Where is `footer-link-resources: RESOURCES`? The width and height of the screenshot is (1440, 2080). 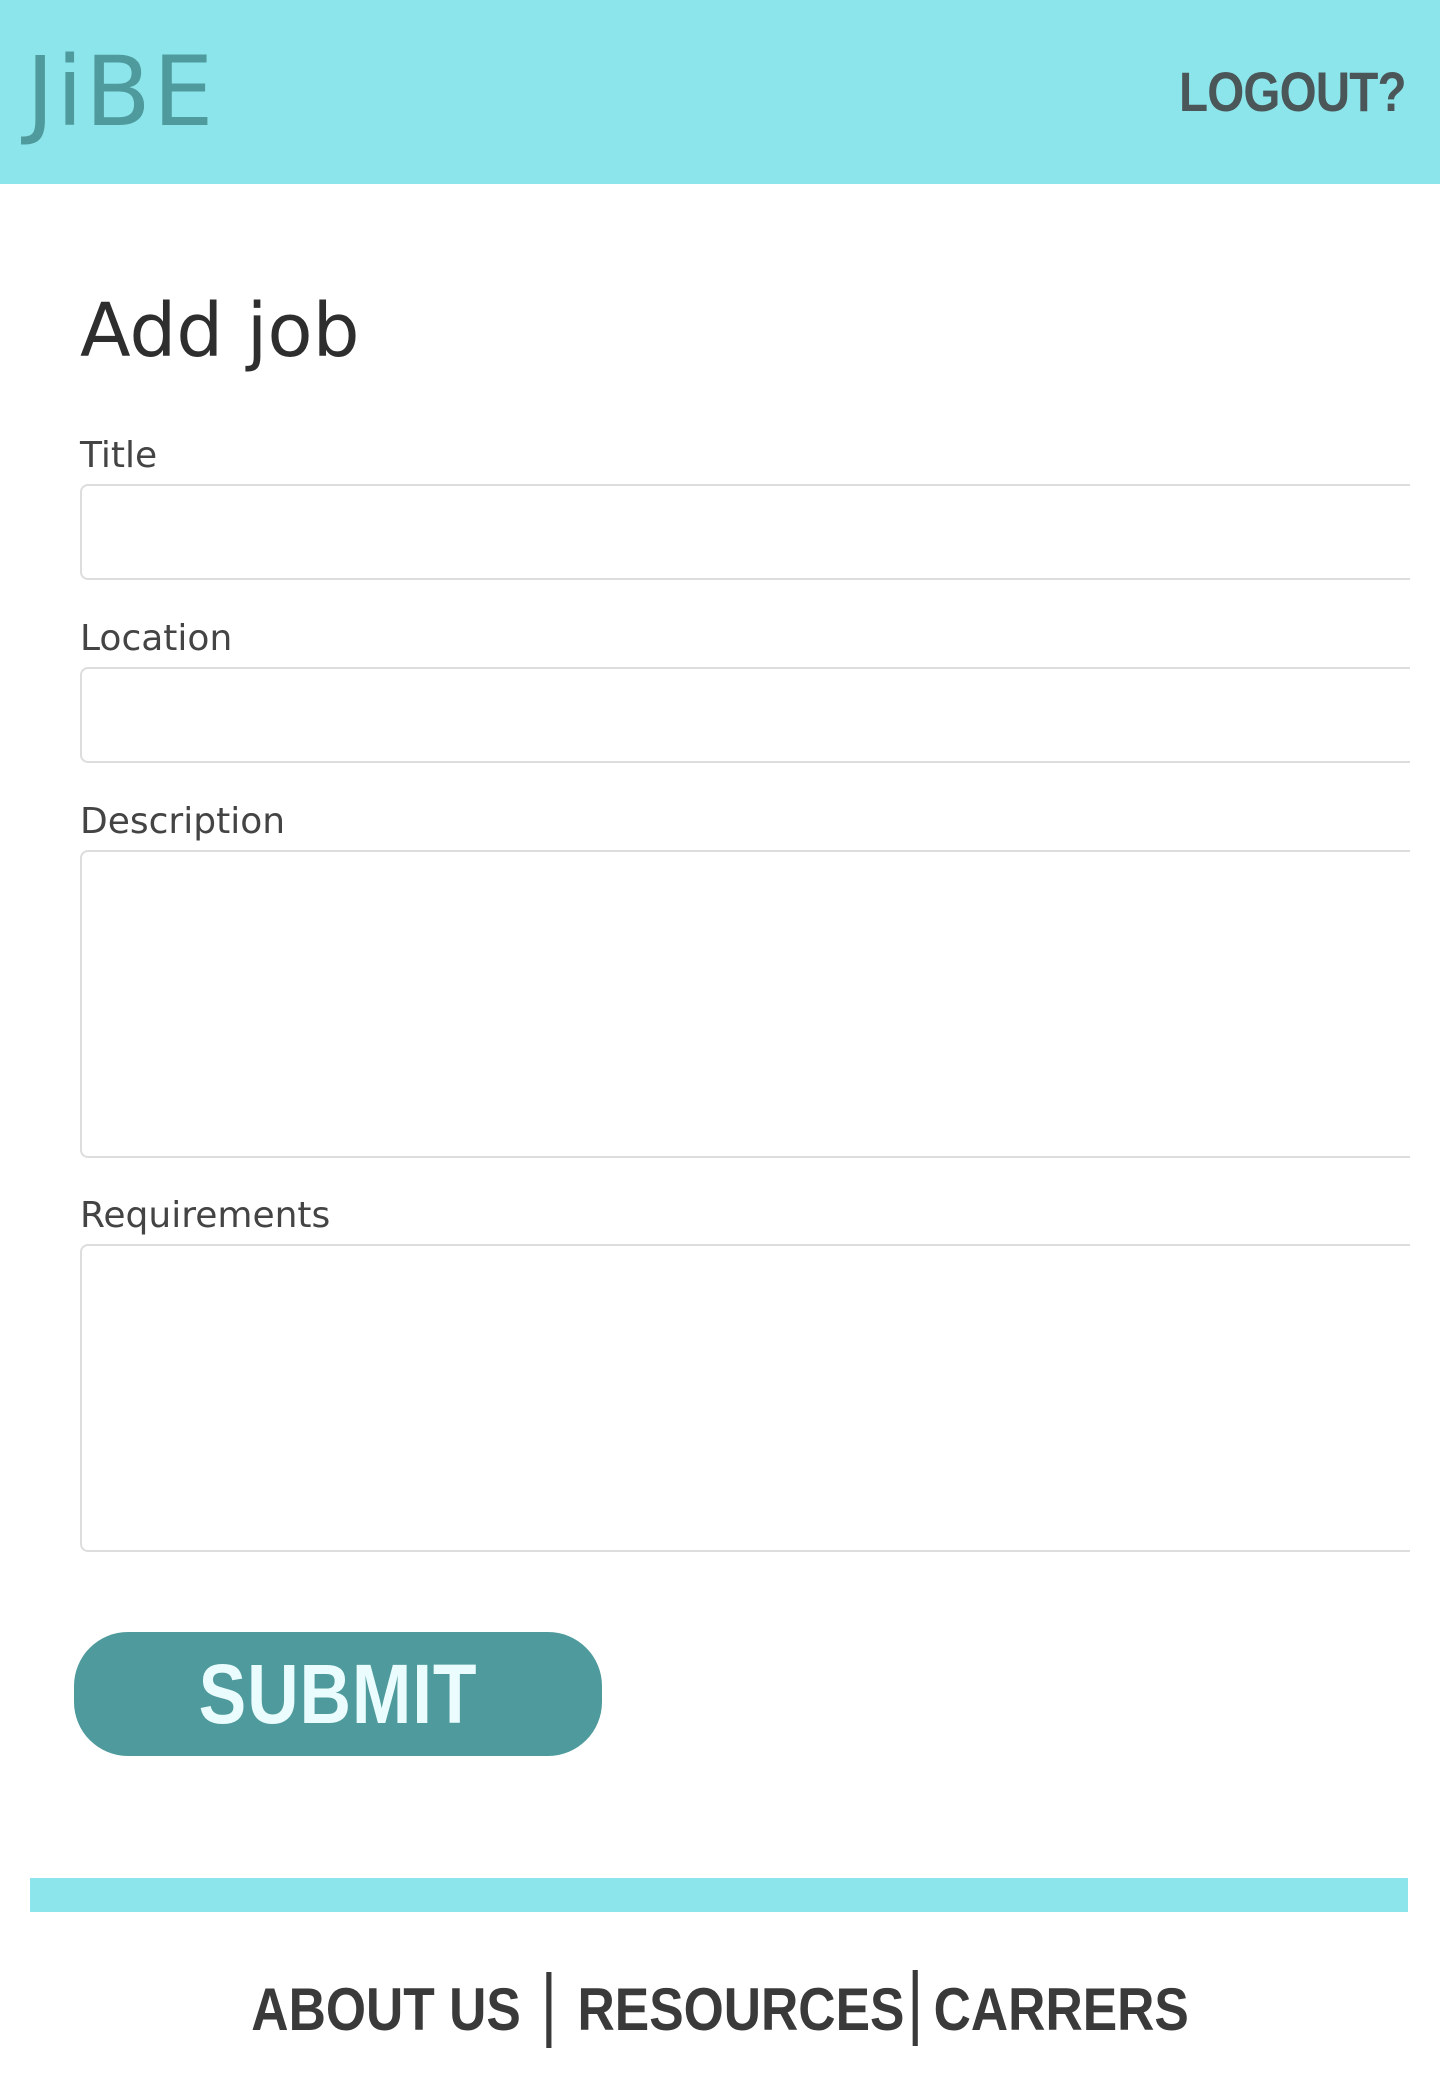 footer-link-resources: RESOURCES is located at coordinates (740, 2010).